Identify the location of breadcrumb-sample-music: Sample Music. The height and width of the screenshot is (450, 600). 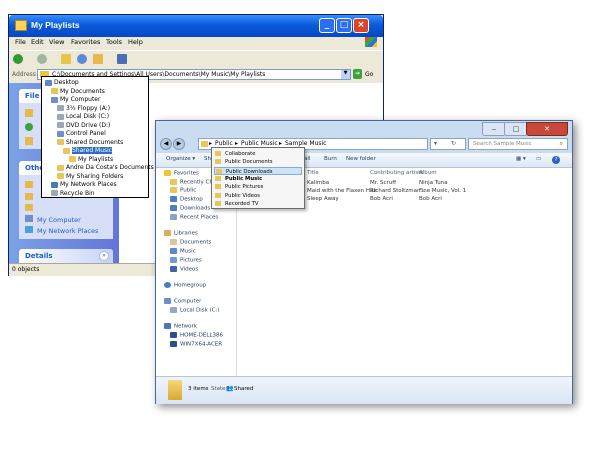
(305, 143).